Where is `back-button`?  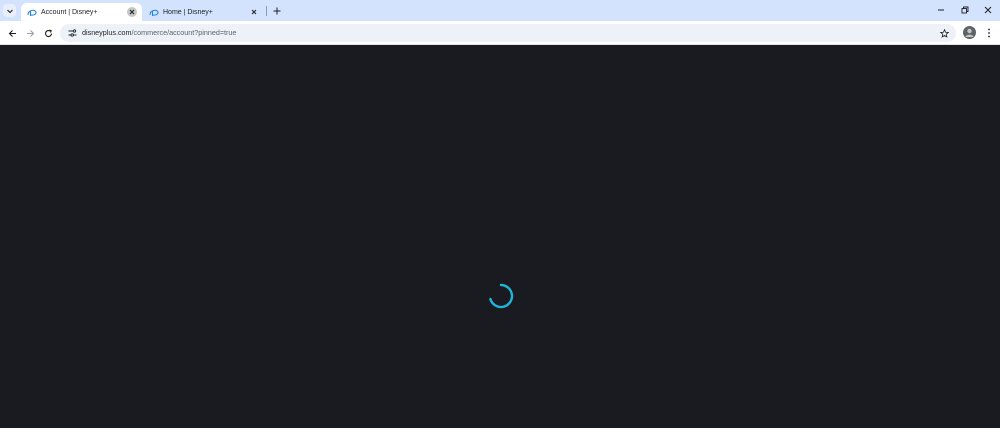
back-button is located at coordinates (12, 33).